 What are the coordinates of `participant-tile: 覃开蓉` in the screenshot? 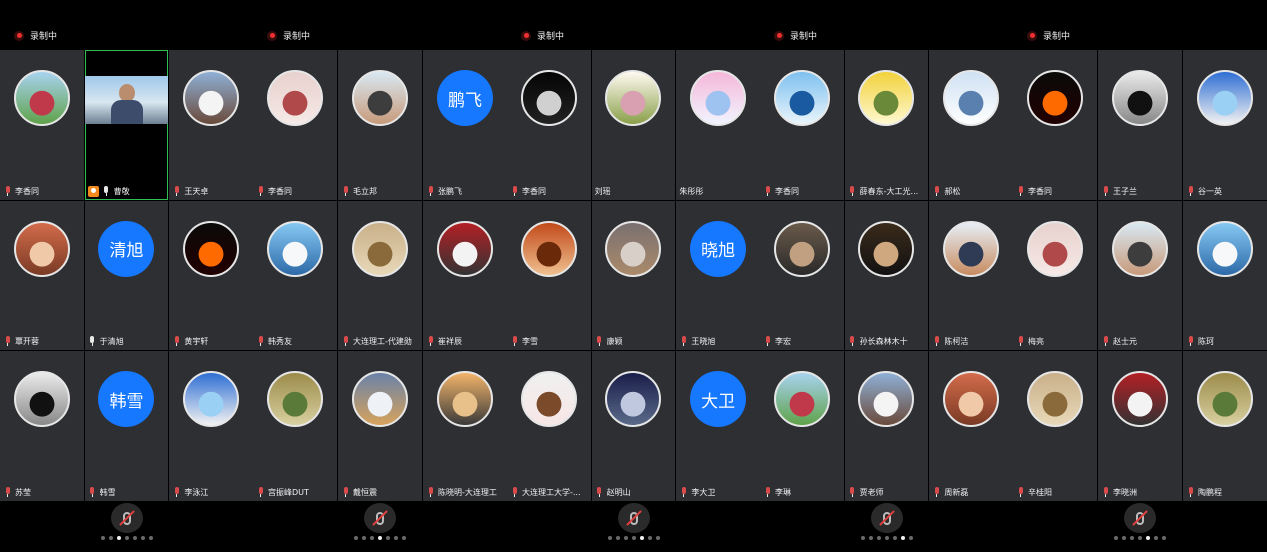 It's located at (42, 275).